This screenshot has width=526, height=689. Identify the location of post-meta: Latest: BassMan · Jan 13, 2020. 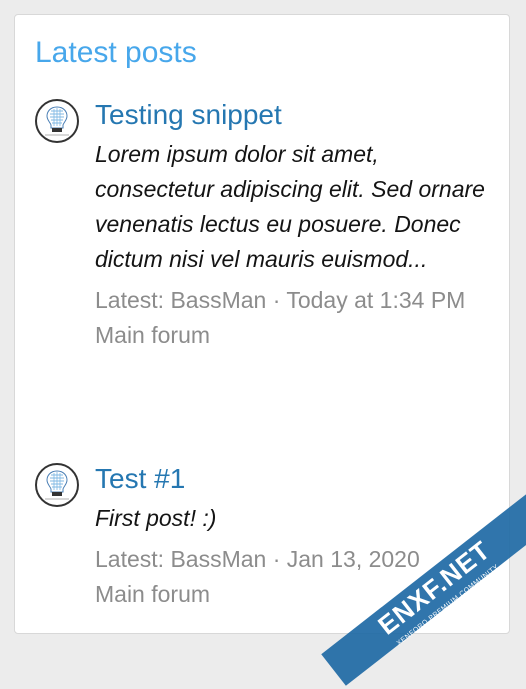
(295, 559).